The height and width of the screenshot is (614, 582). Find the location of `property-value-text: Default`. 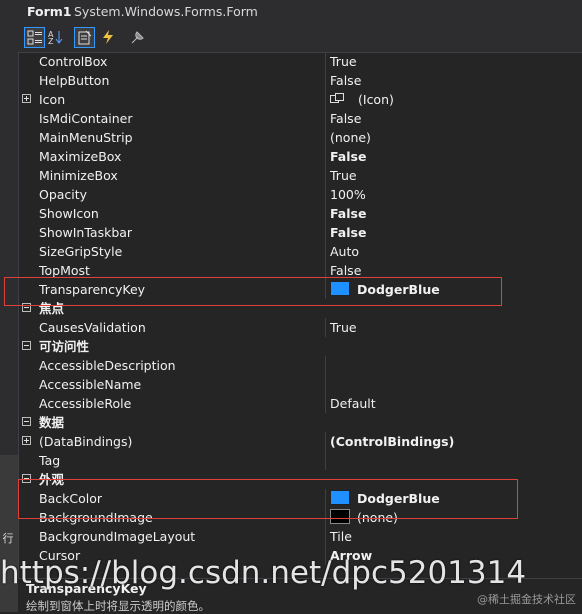

property-value-text: Default is located at coordinates (353, 403).